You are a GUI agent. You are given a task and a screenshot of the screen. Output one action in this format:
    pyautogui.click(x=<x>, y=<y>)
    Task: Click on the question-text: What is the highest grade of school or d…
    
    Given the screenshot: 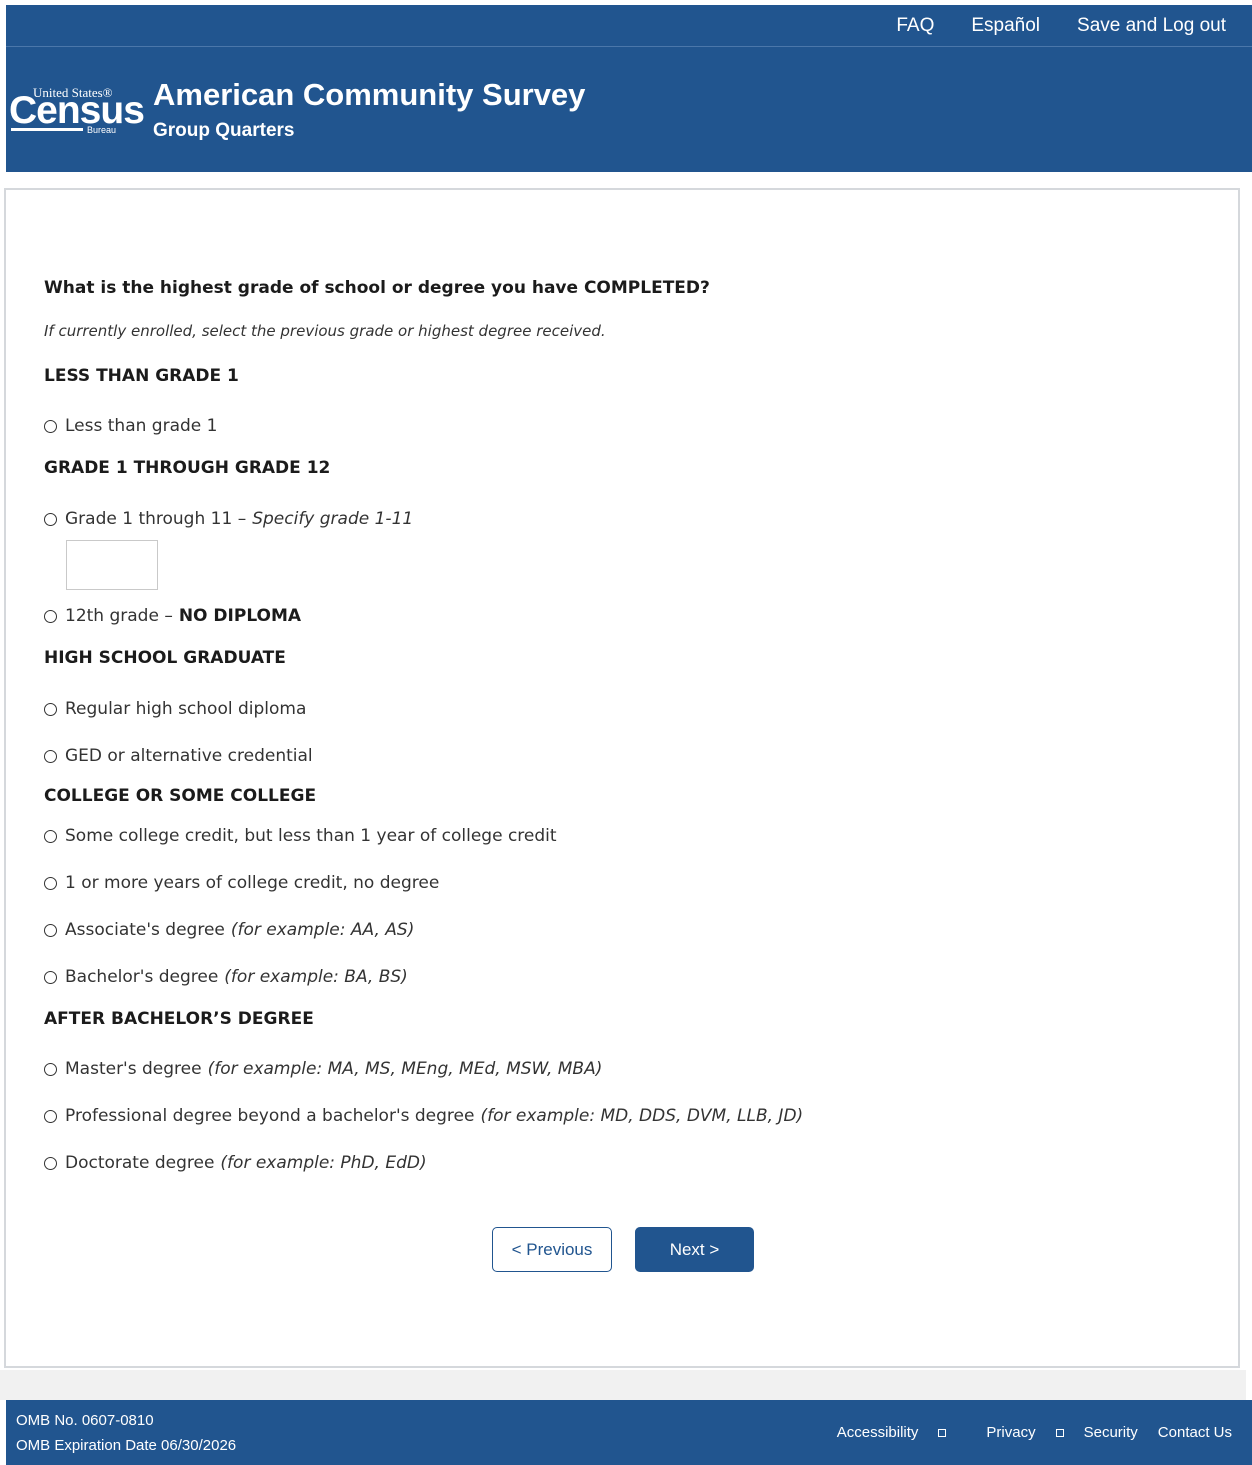 What is the action you would take?
    pyautogui.click(x=377, y=288)
    